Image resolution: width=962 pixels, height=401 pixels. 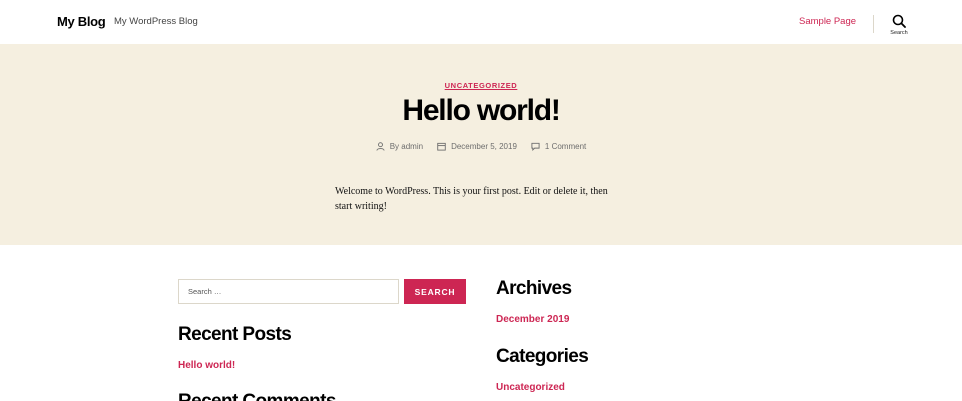 I want to click on post-date: December 5, 2019, so click(x=477, y=146).